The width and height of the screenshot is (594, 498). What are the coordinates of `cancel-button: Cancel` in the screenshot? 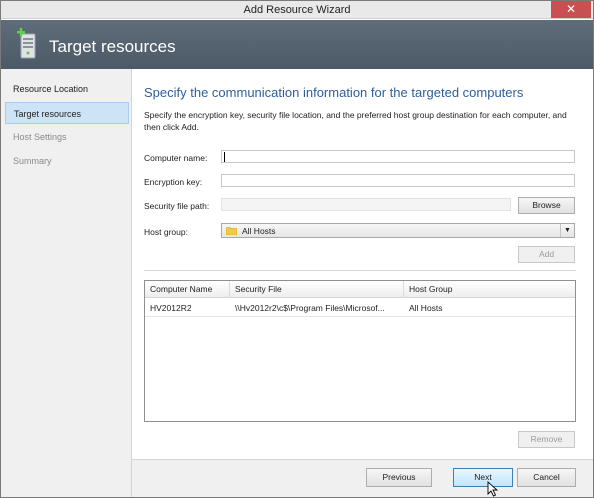 It's located at (546, 477).